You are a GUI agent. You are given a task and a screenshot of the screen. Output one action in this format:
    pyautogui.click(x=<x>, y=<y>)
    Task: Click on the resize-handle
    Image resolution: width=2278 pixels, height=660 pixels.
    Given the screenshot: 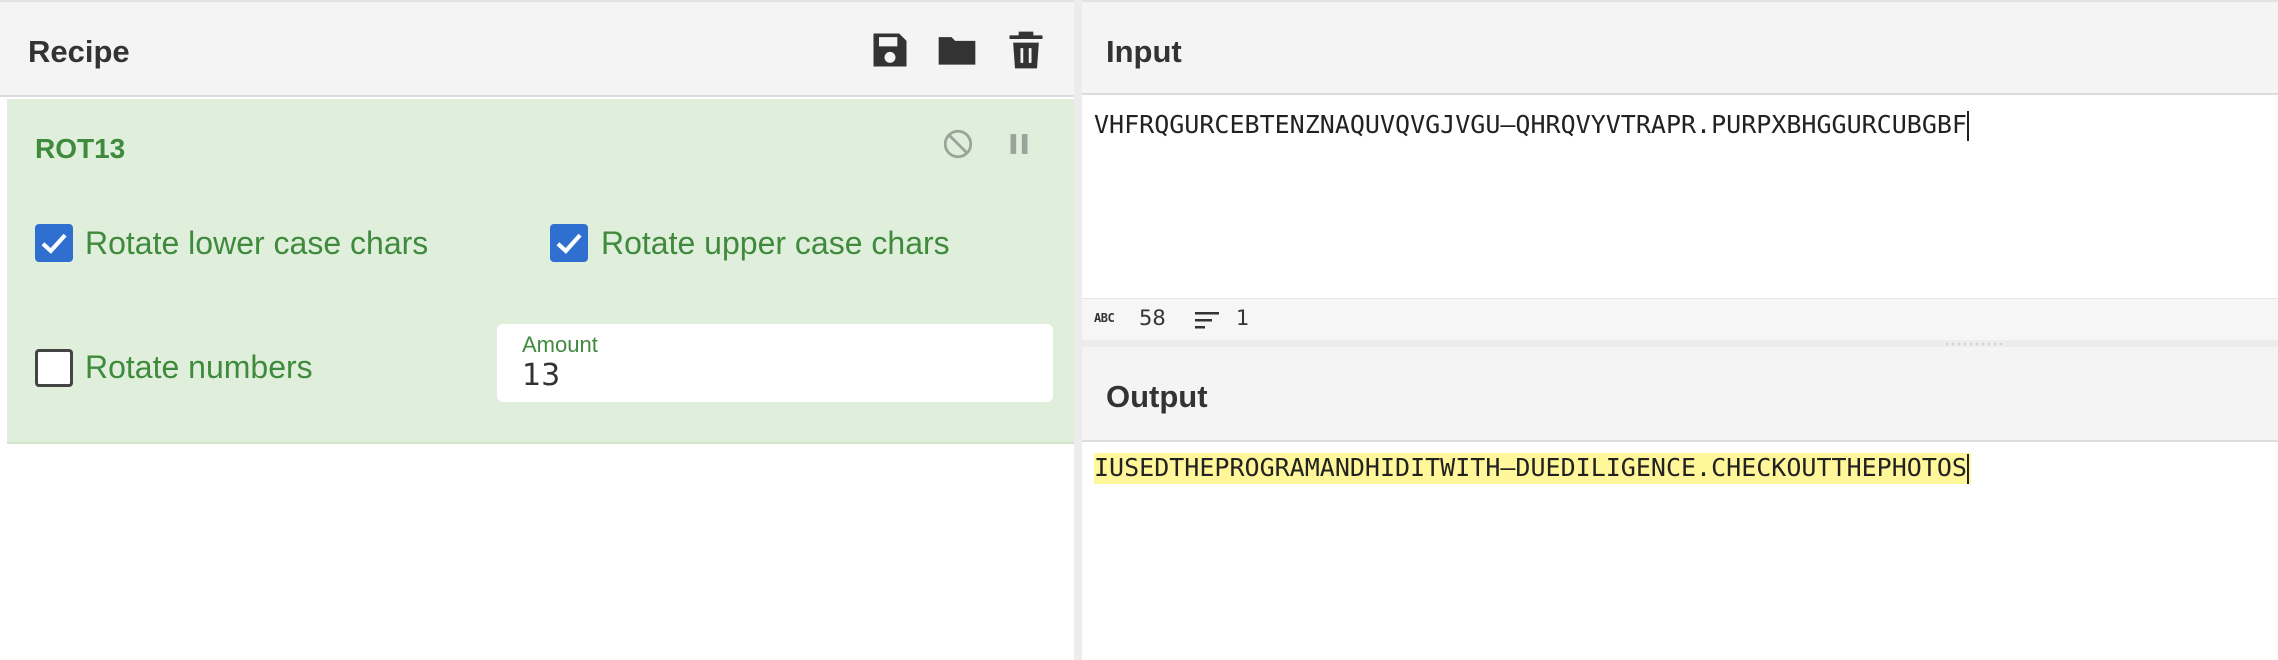 What is the action you would take?
    pyautogui.click(x=1975, y=344)
    